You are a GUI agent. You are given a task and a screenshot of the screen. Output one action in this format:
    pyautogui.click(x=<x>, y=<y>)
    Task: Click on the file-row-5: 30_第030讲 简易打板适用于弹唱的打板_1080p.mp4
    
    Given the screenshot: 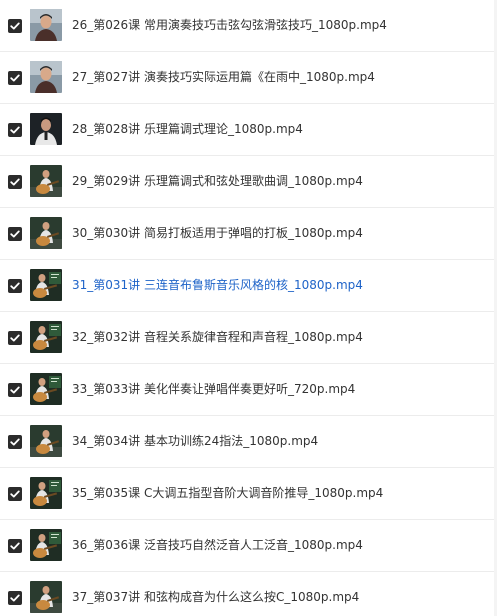 What is the action you would take?
    pyautogui.click(x=248, y=234)
    